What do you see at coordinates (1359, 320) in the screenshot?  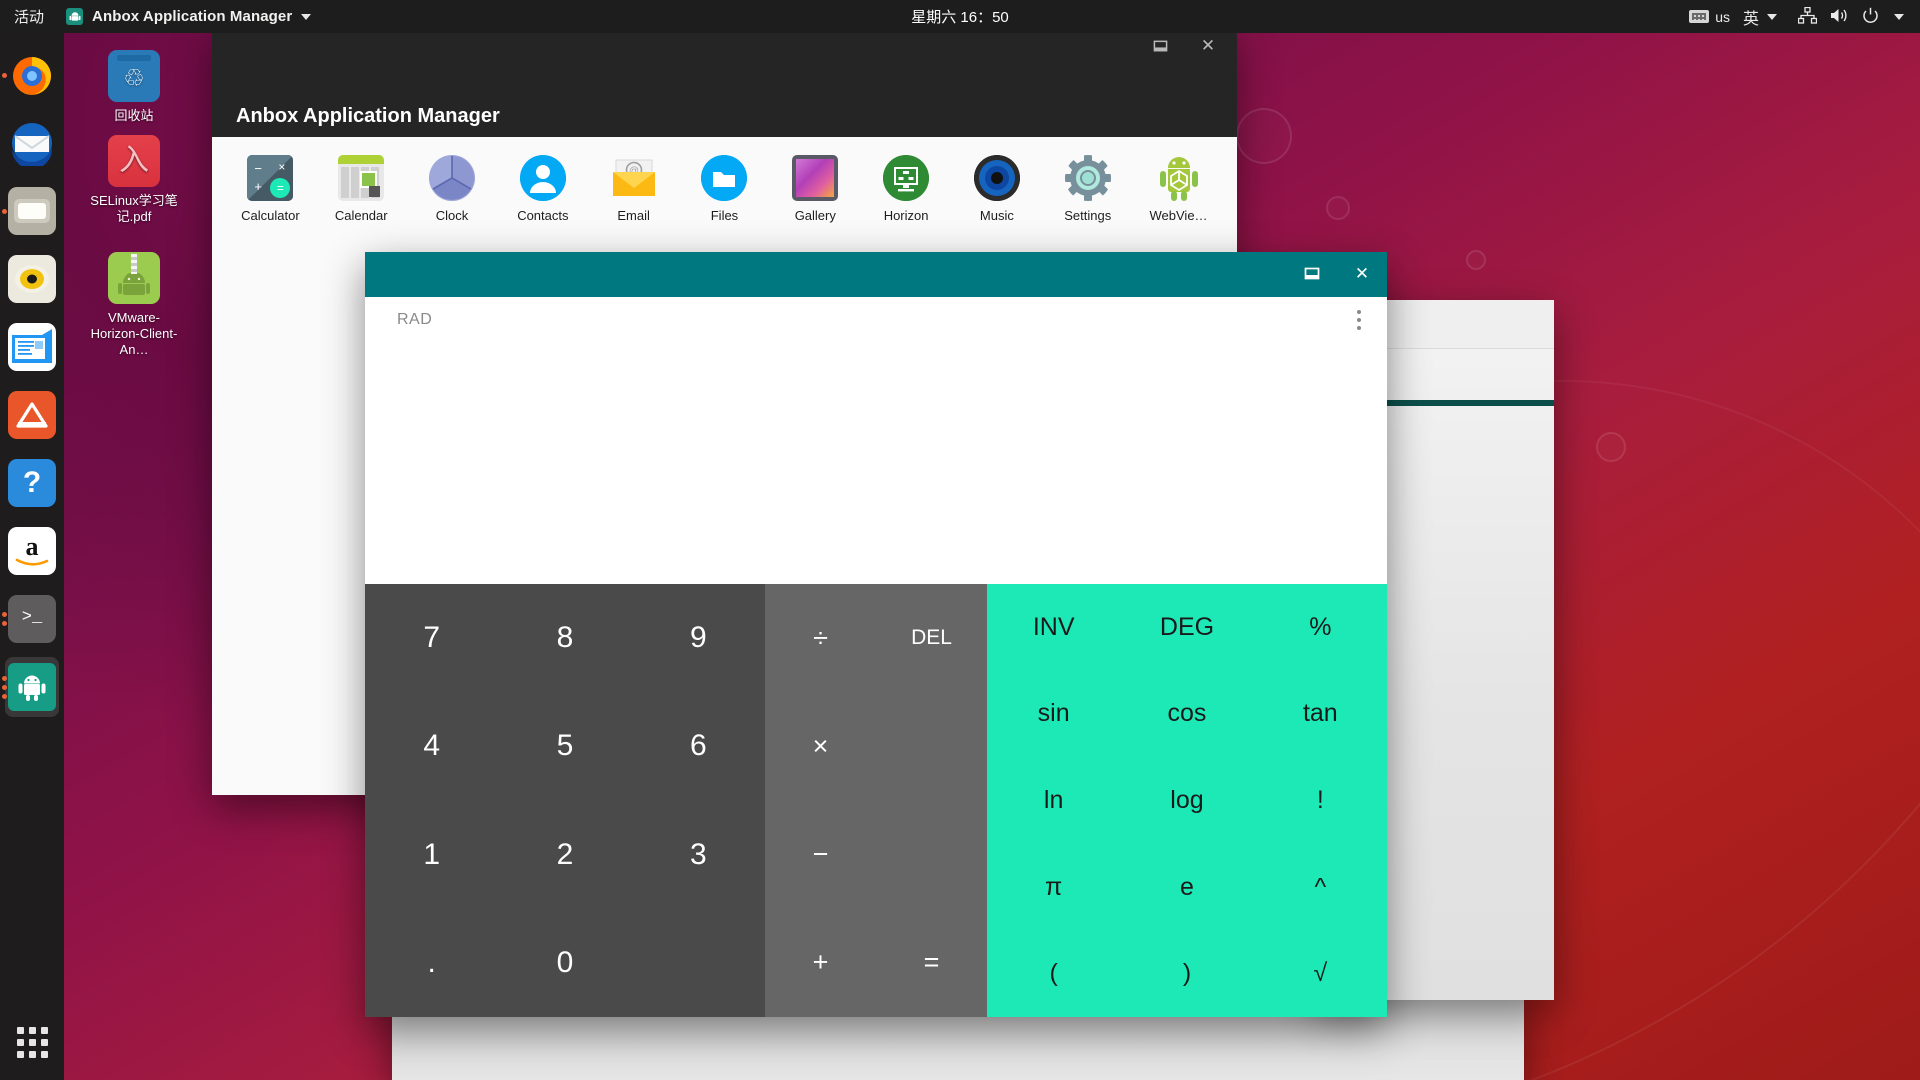 I see `overflow-menu-icon` at bounding box center [1359, 320].